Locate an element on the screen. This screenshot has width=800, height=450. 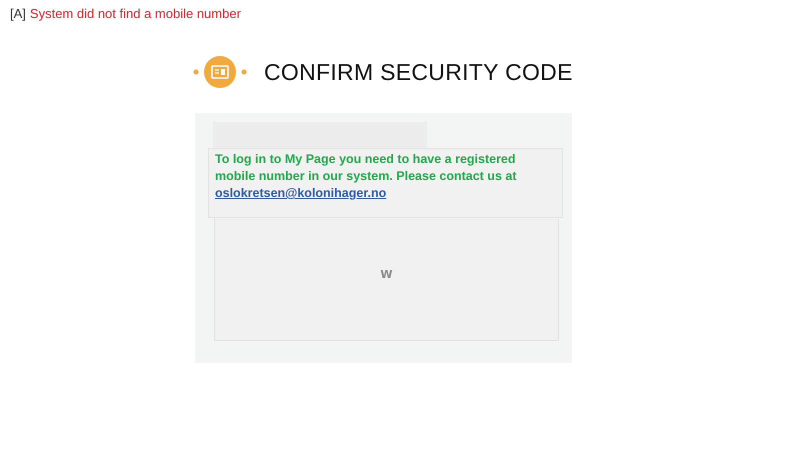
error-message: System did not find a mobile number is located at coordinates (135, 13).